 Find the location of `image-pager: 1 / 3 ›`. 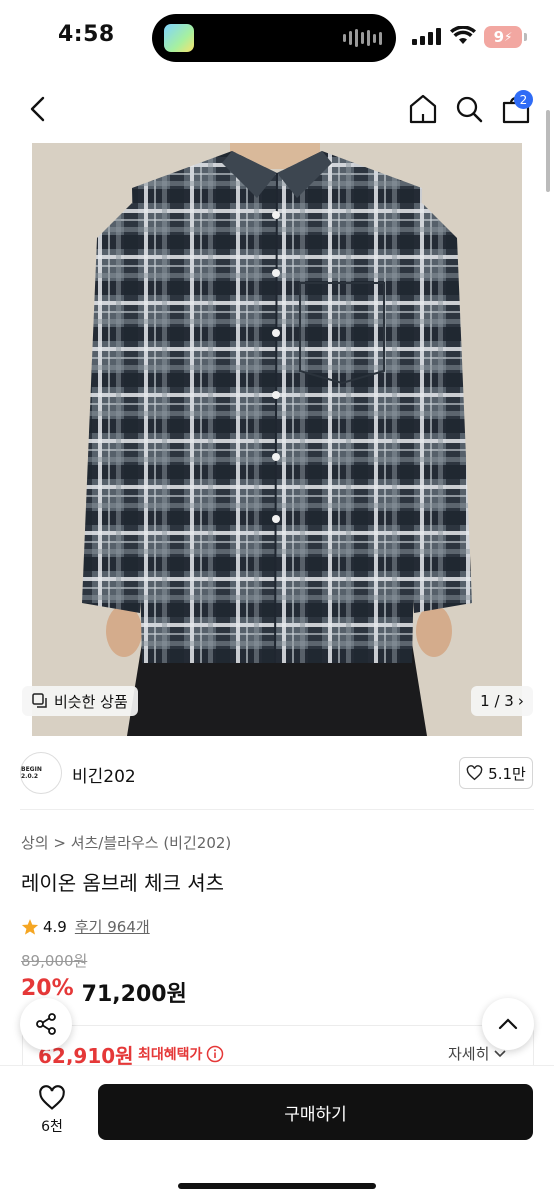

image-pager: 1 / 3 › is located at coordinates (502, 701).